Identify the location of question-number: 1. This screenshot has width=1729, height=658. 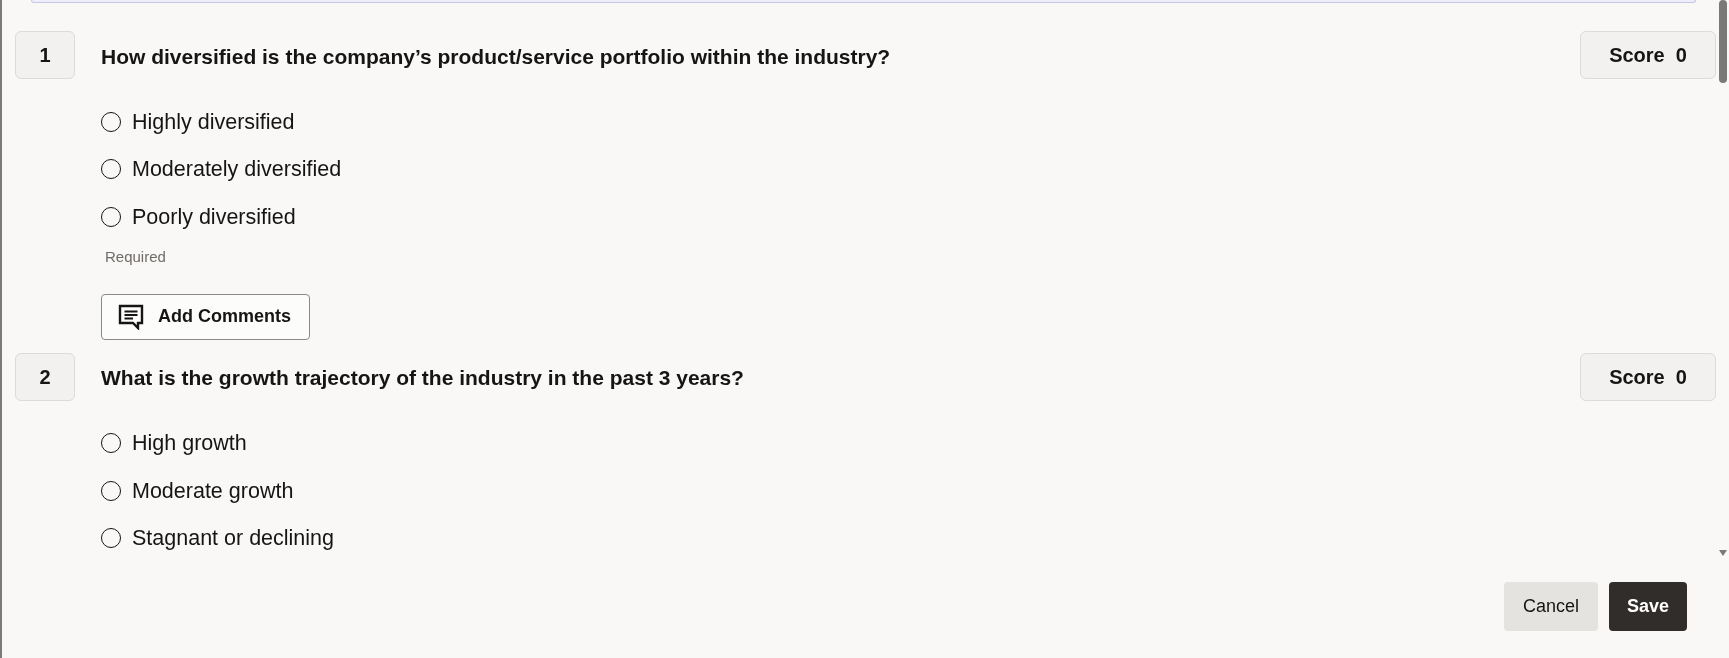
(45, 55).